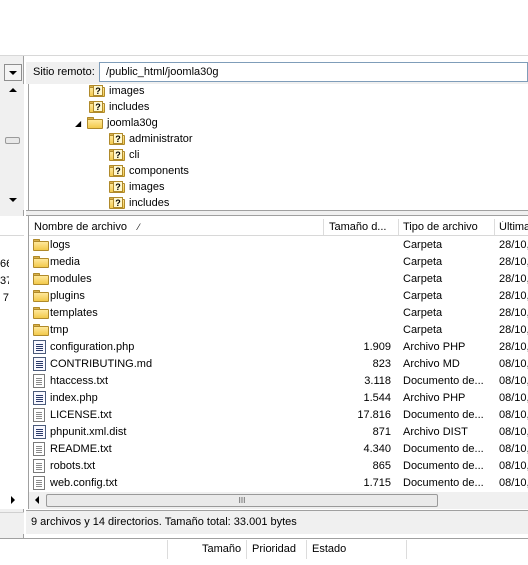 This screenshot has height=565, width=528. What do you see at coordinates (4, 264) in the screenshot?
I see `local-size-value: 66` at bounding box center [4, 264].